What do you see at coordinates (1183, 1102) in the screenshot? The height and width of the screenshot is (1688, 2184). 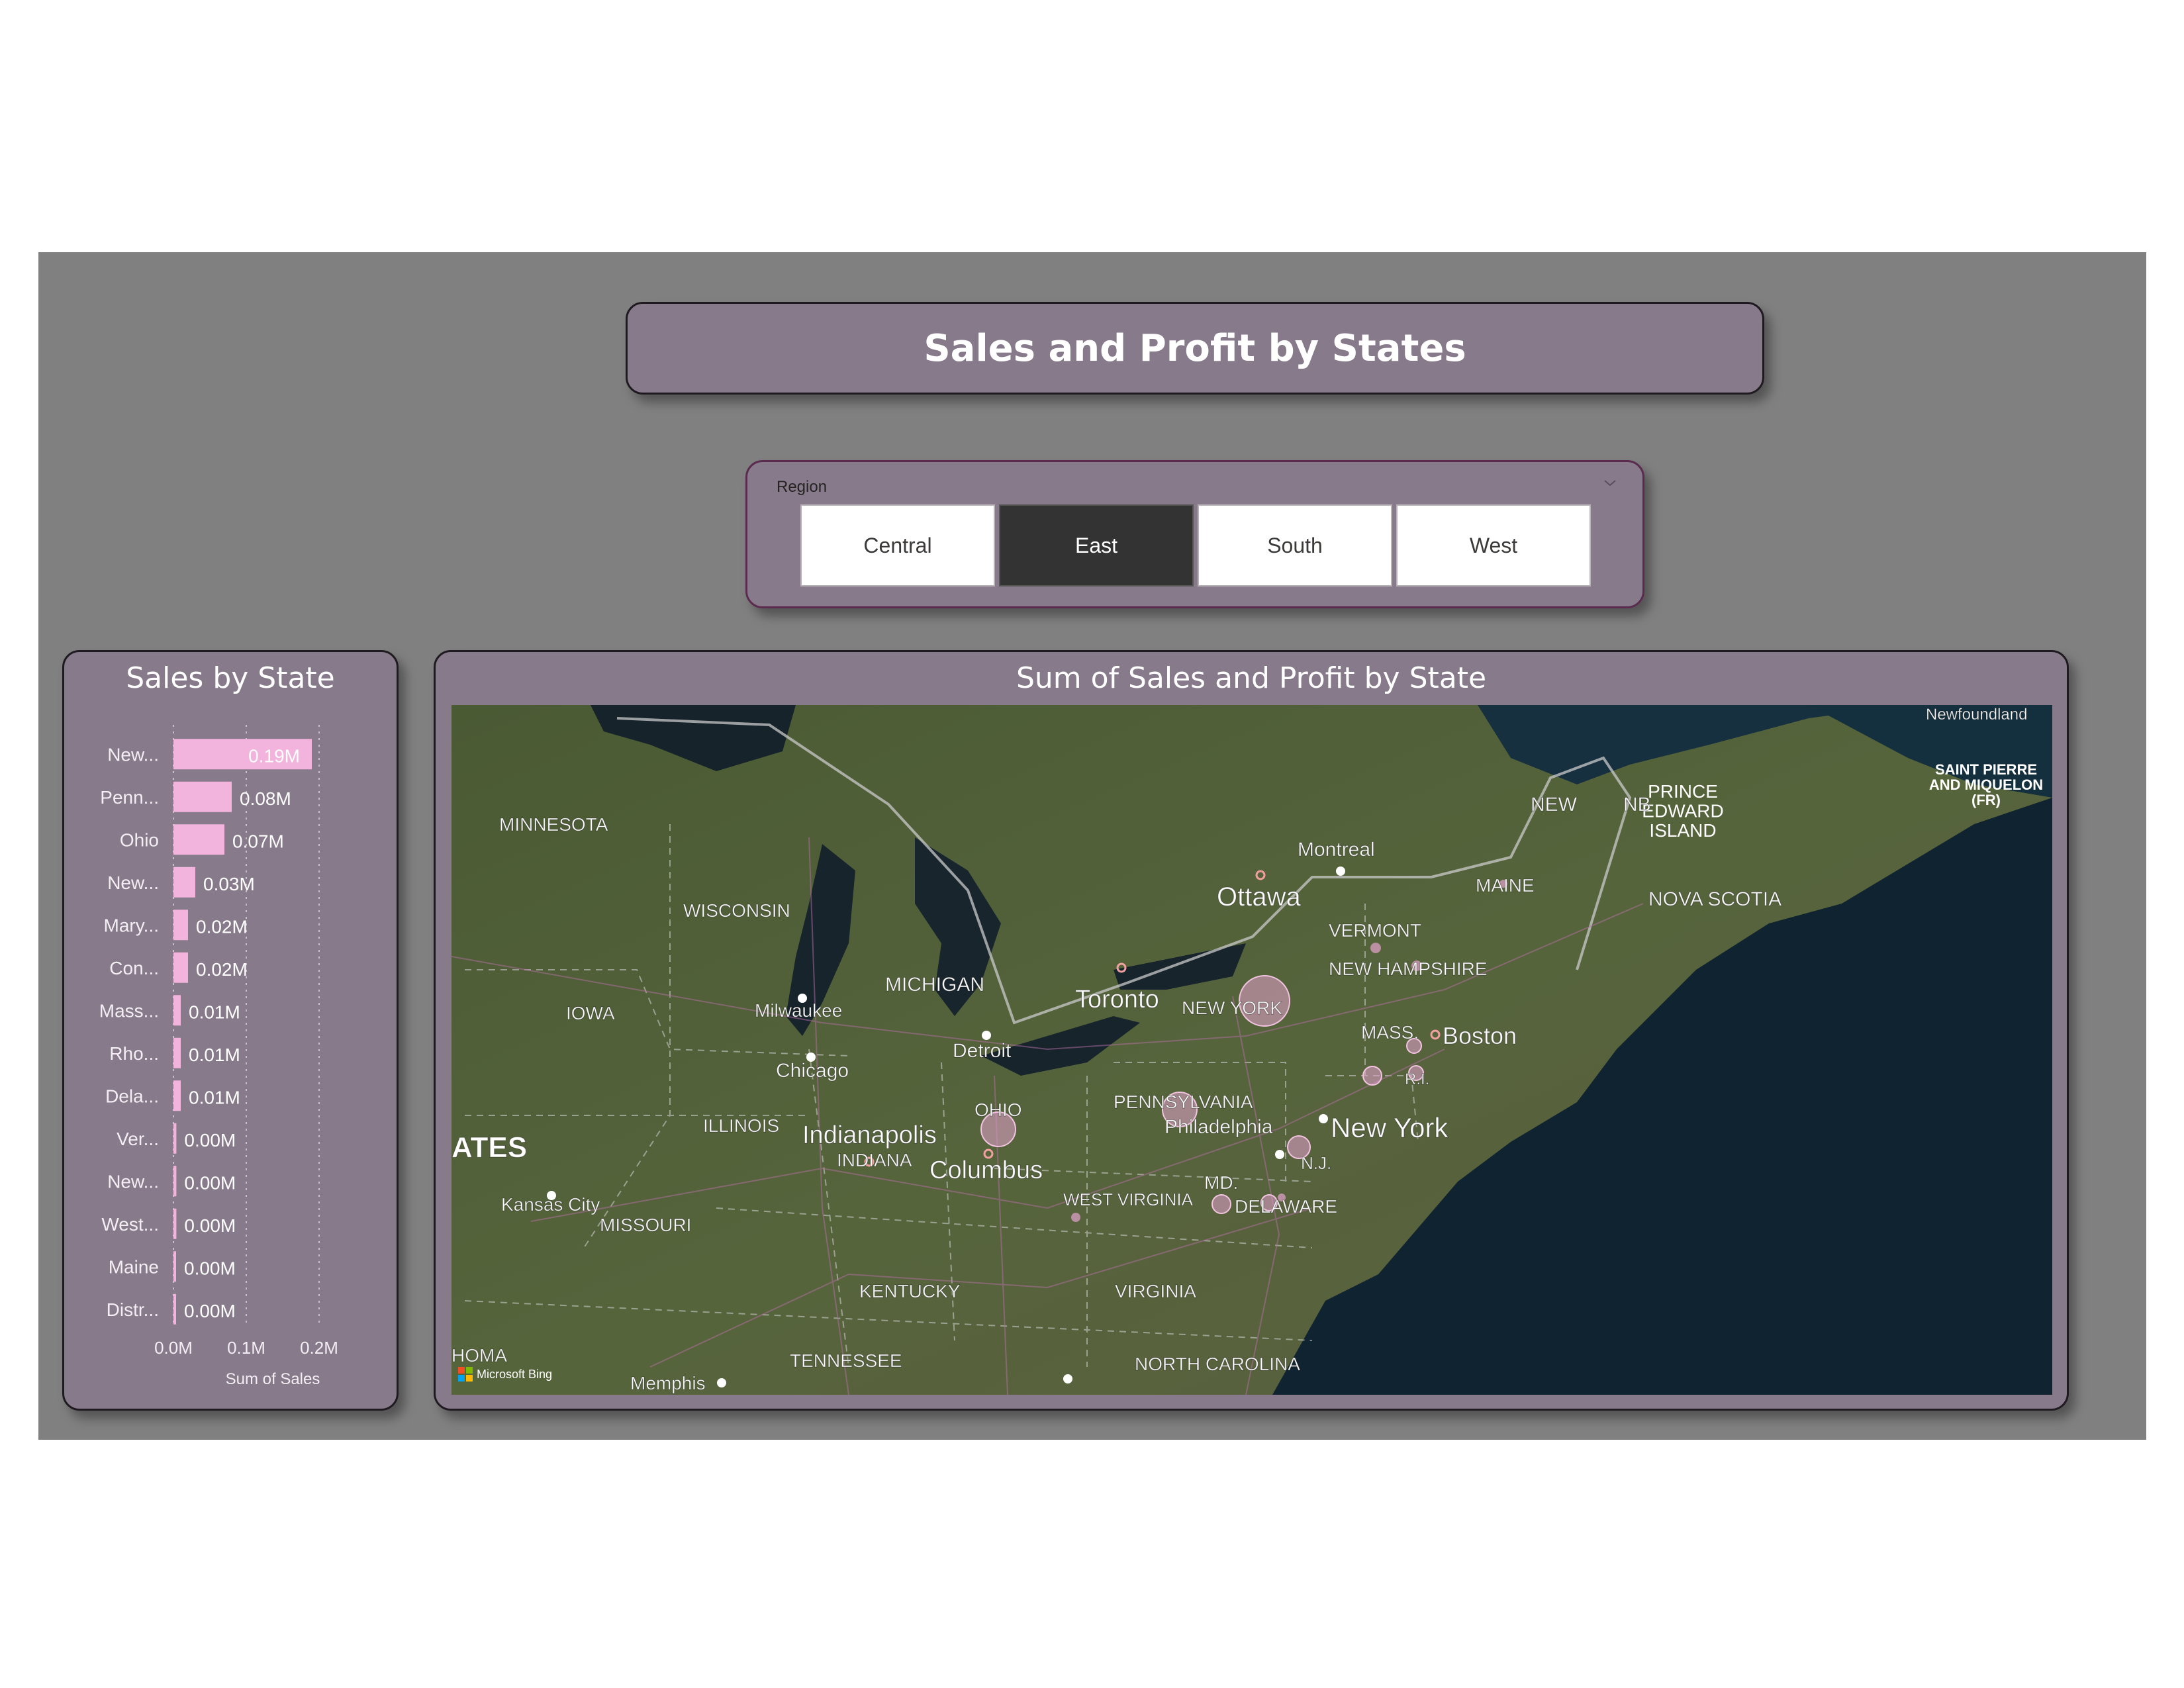 I see `map-place-label: PENNSYLVANIA` at bounding box center [1183, 1102].